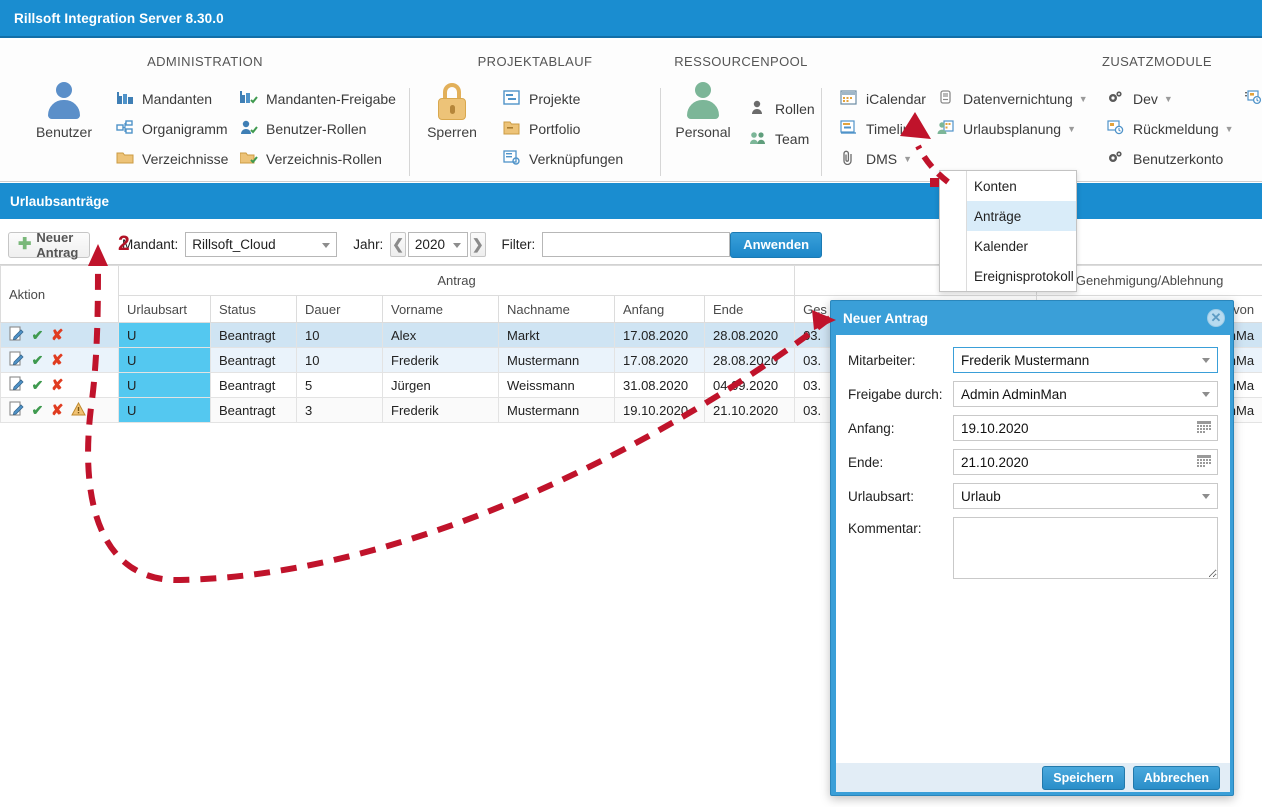 This screenshot has height=807, width=1262. I want to click on filter-input, so click(636, 244).